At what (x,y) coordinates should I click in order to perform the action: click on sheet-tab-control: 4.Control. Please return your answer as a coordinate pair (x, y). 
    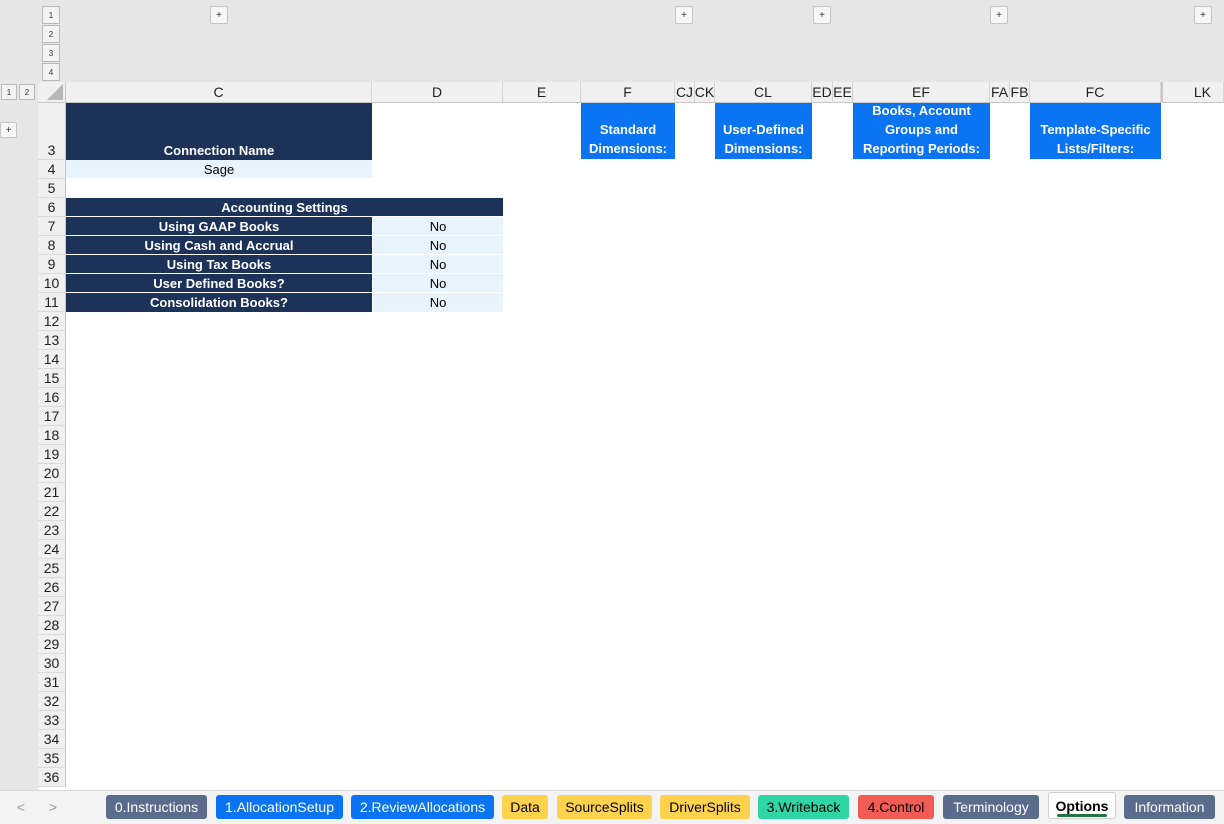
    Looking at the image, I should click on (896, 807).